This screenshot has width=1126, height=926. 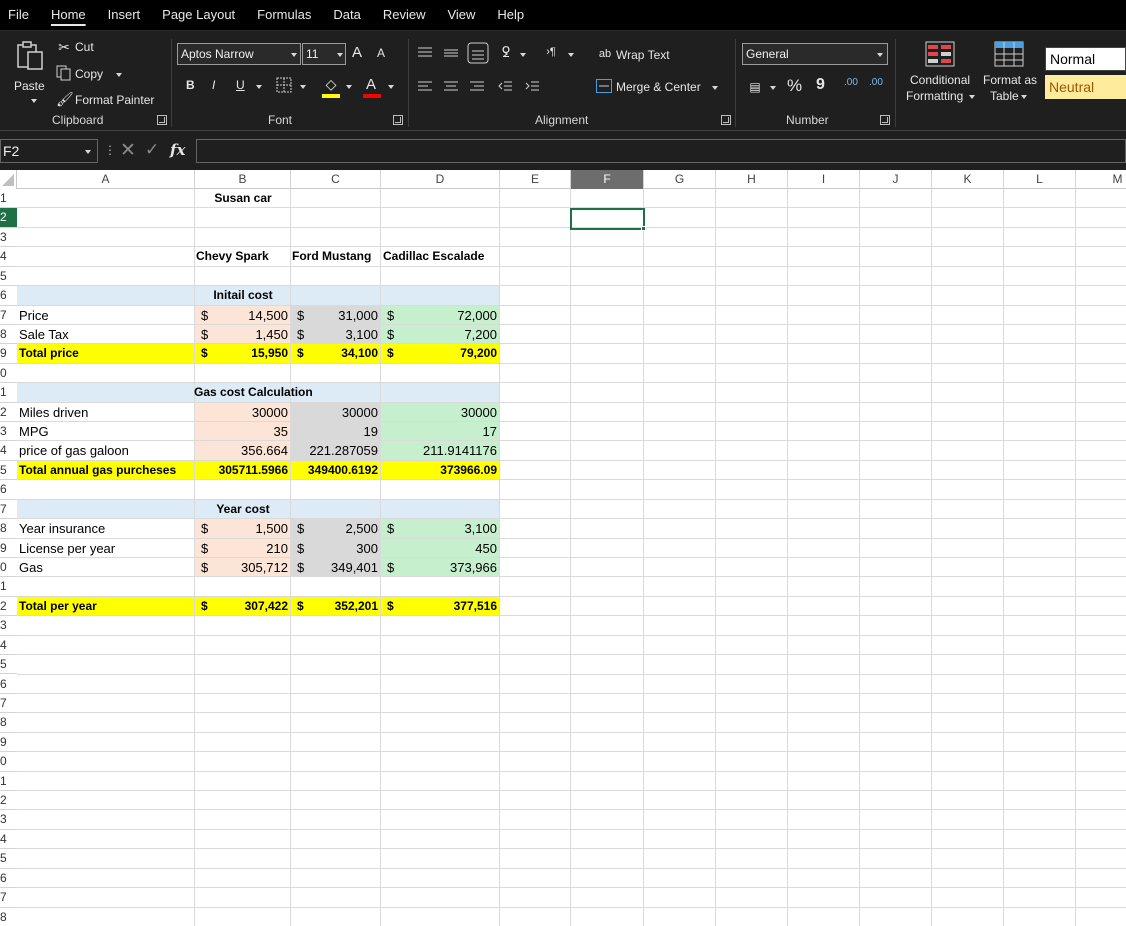 I want to click on align-top-icon, so click(x=425, y=53).